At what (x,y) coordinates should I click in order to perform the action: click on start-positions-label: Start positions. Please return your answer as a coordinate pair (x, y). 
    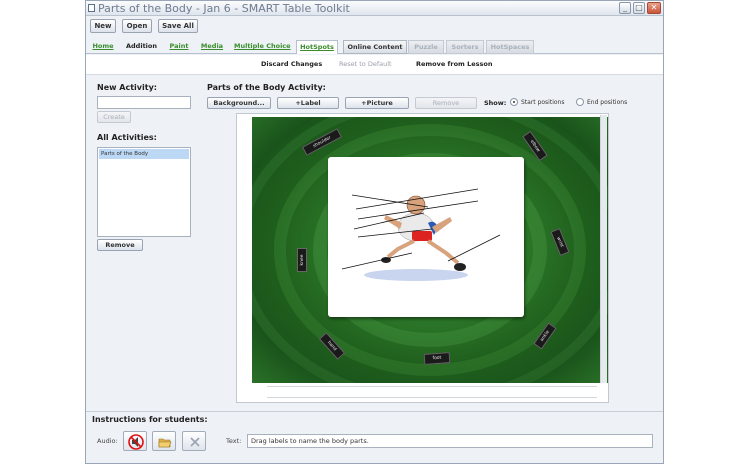
    Looking at the image, I should click on (543, 102).